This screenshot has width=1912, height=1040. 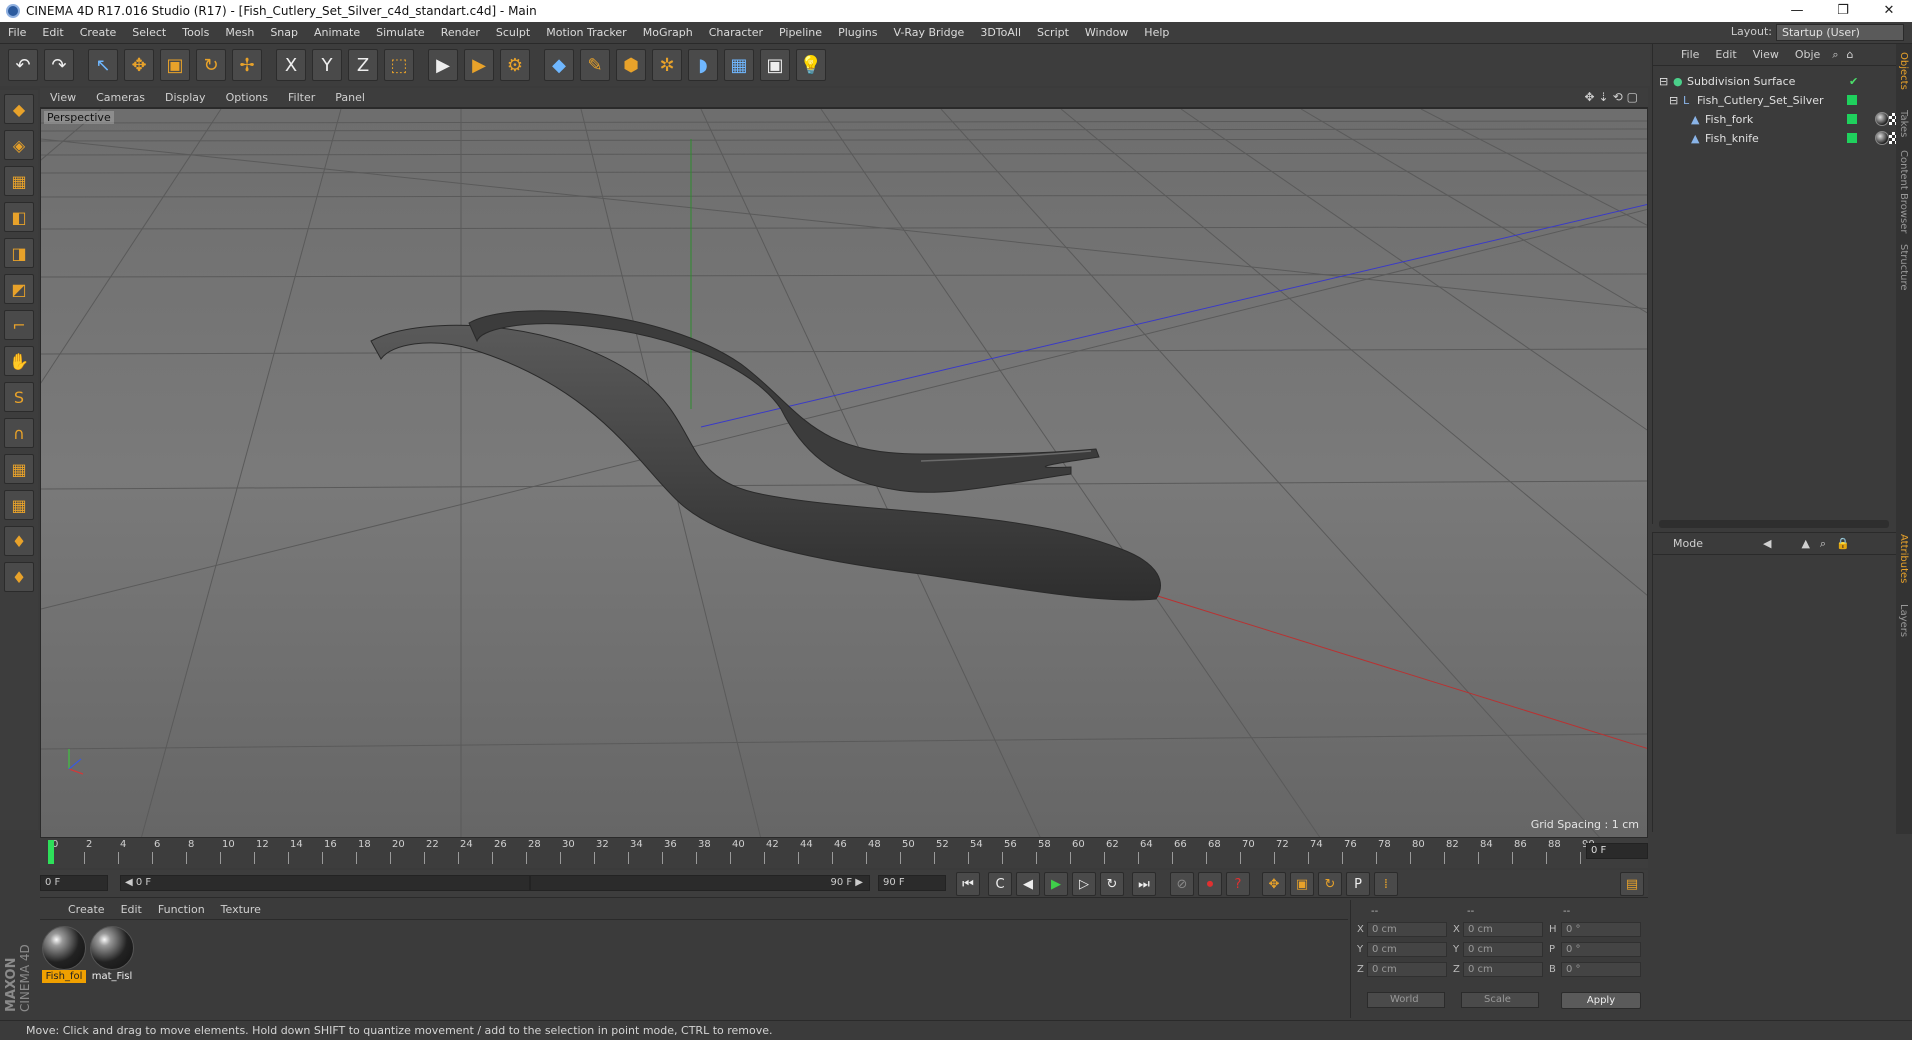 I want to click on playhead, so click(x=51, y=852).